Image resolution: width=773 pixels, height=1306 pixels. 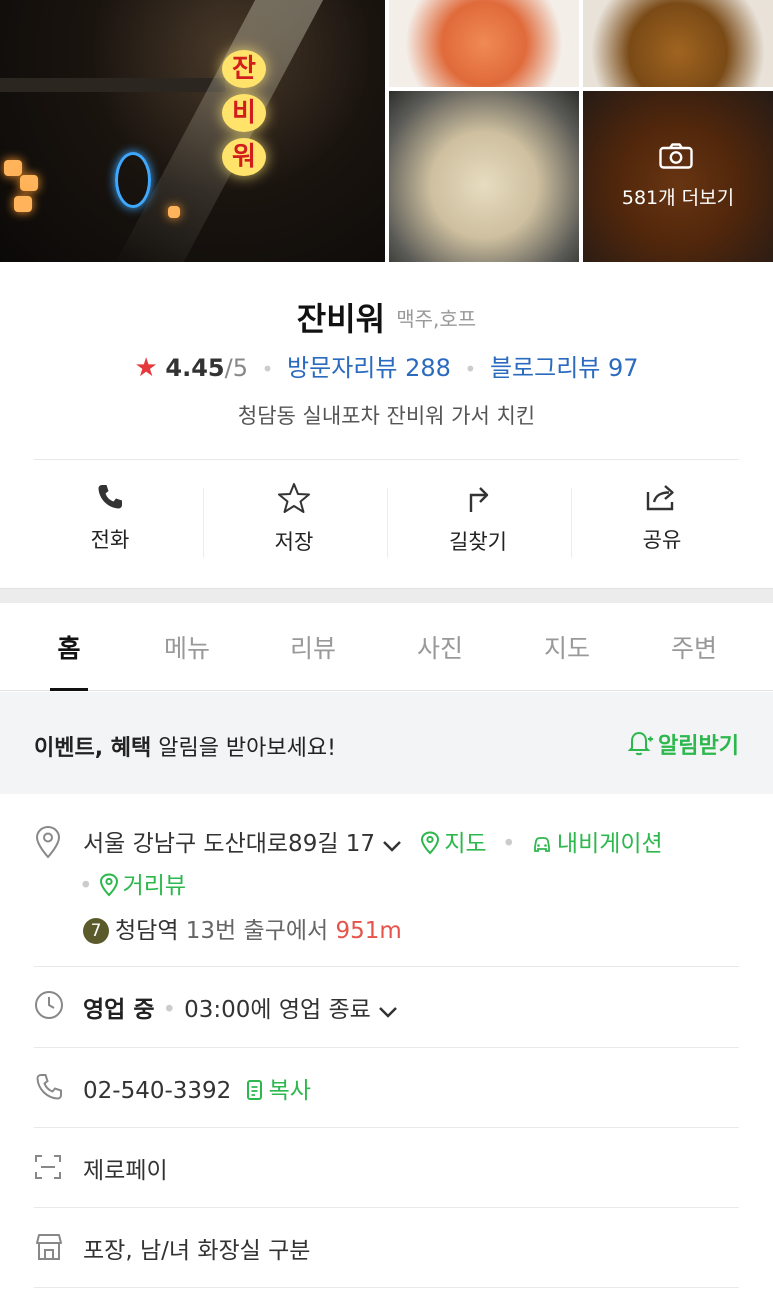 What do you see at coordinates (229, 844) in the screenshot?
I see `address-text: 서울 강남구 도산대로89길 17` at bounding box center [229, 844].